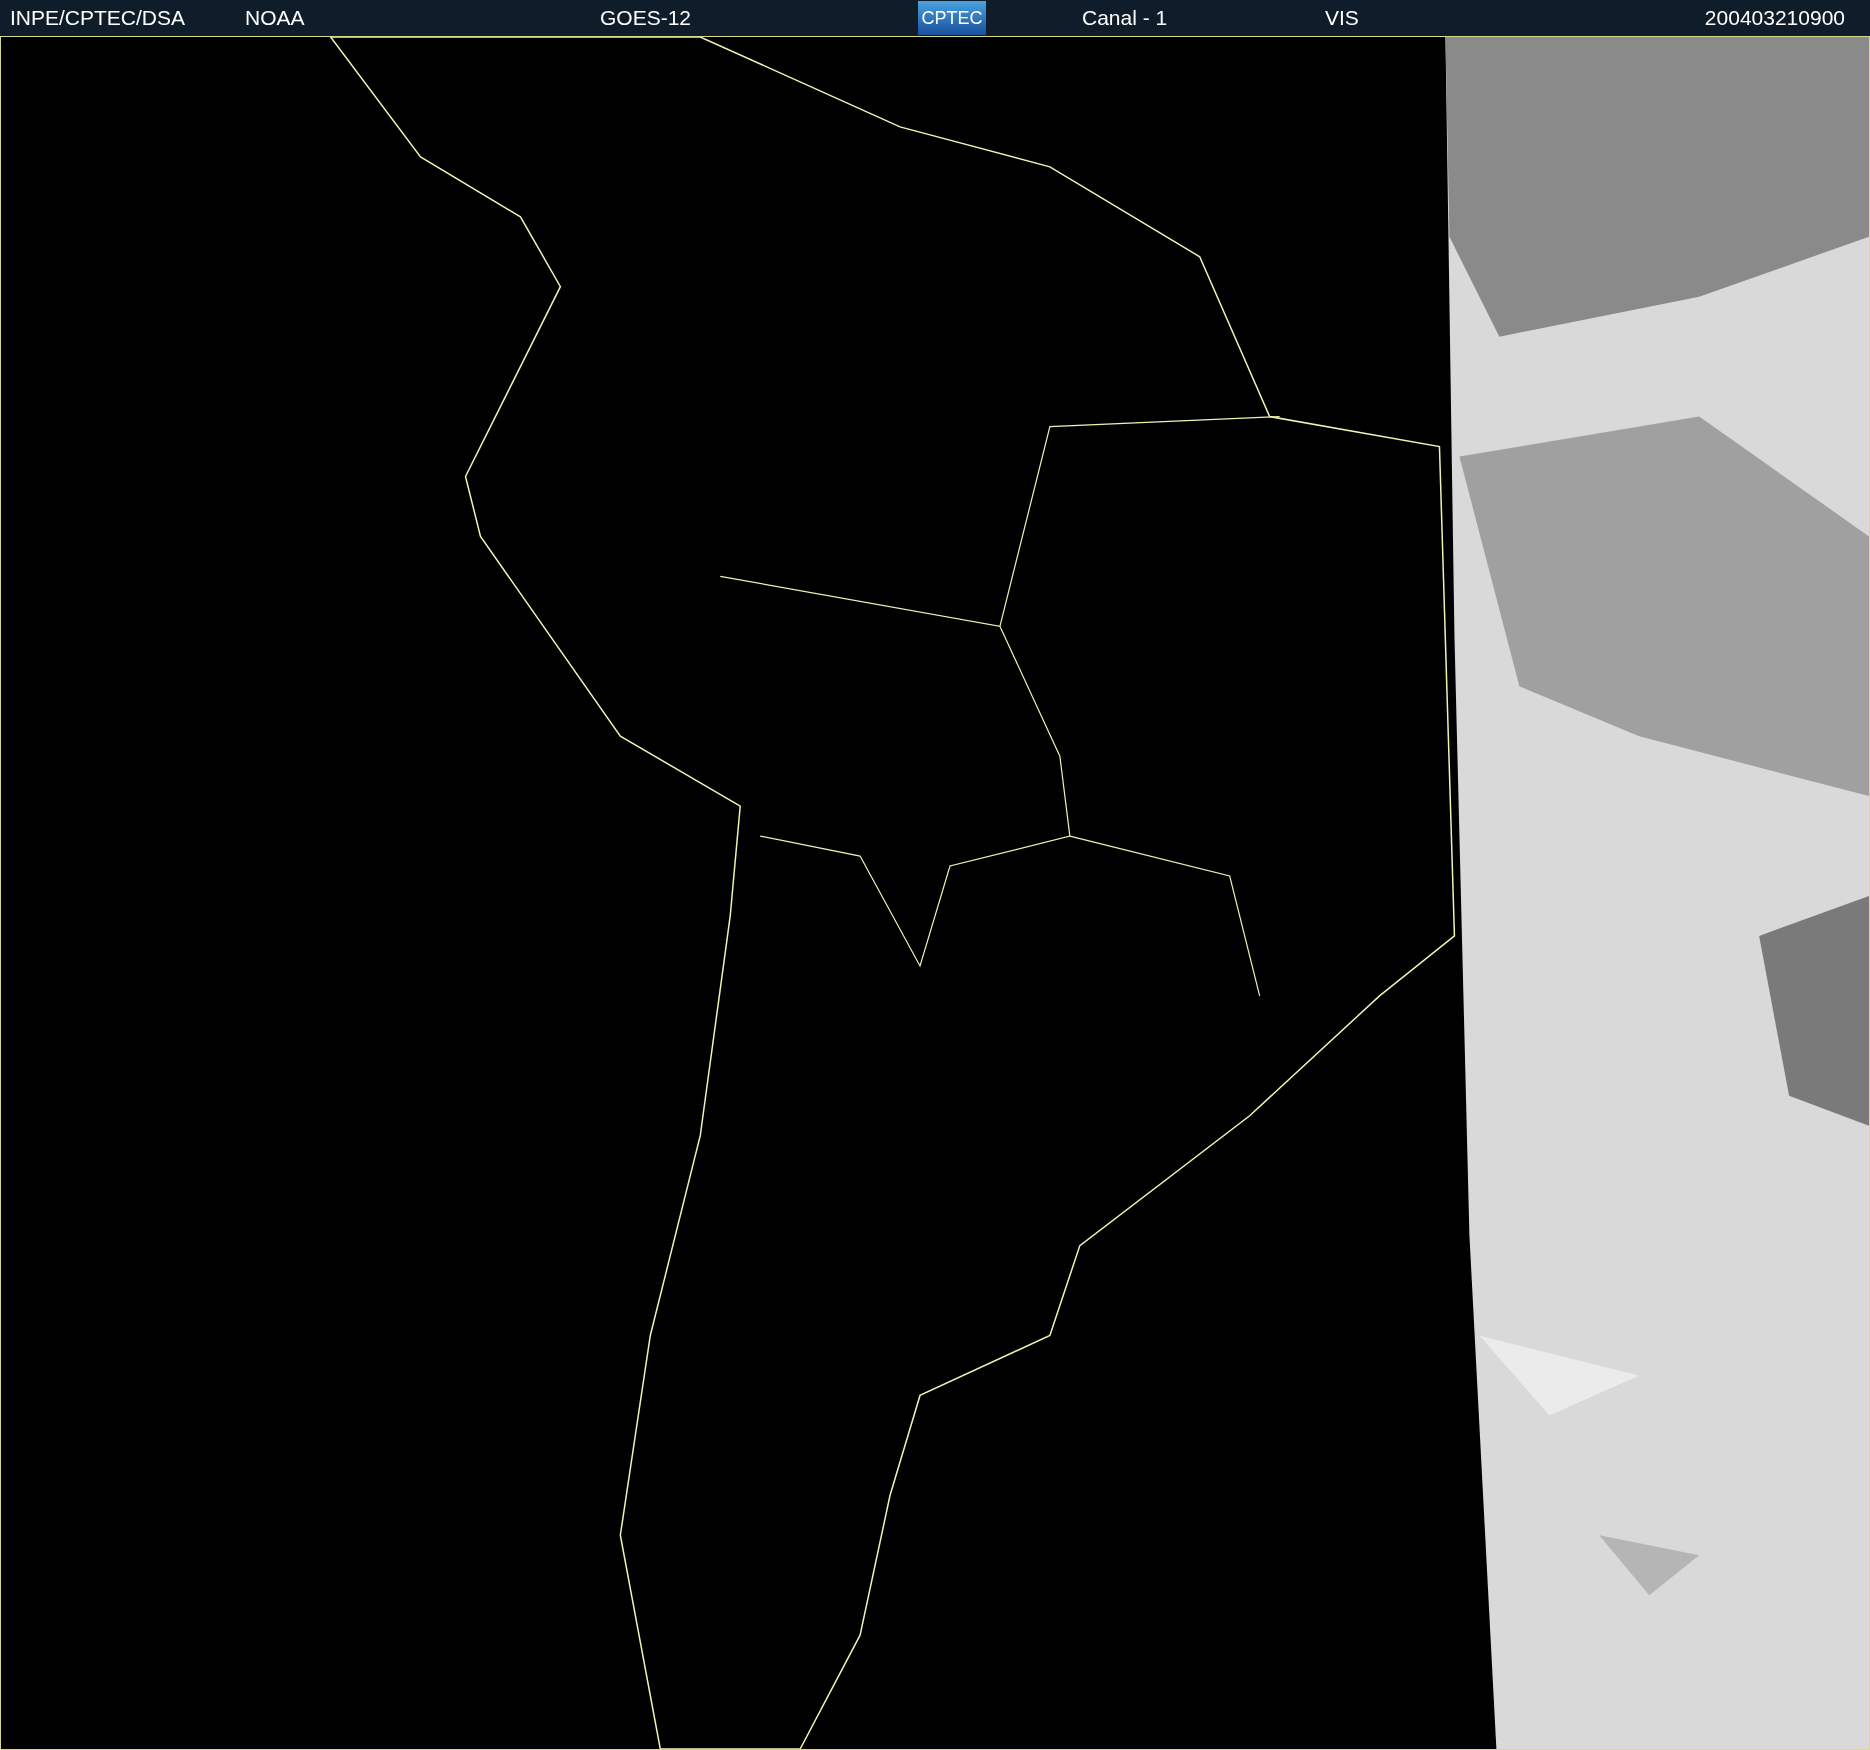 The width and height of the screenshot is (1870, 1750). I want to click on satellite-label: GOES-12, so click(646, 18).